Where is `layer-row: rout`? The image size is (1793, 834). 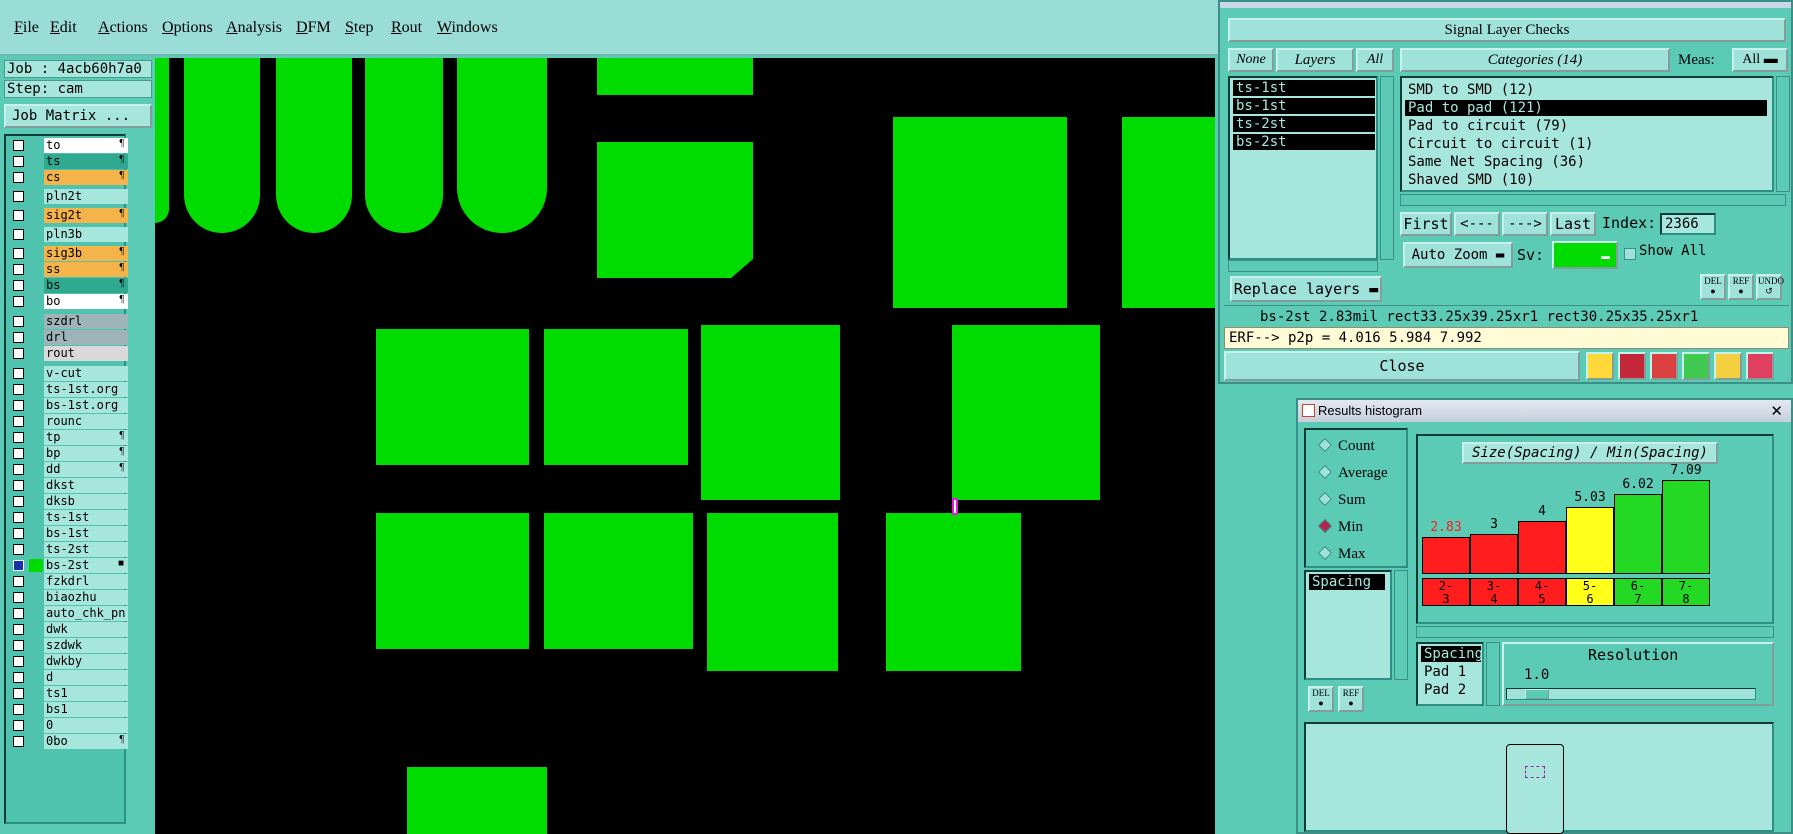
layer-row: rout is located at coordinates (68, 353).